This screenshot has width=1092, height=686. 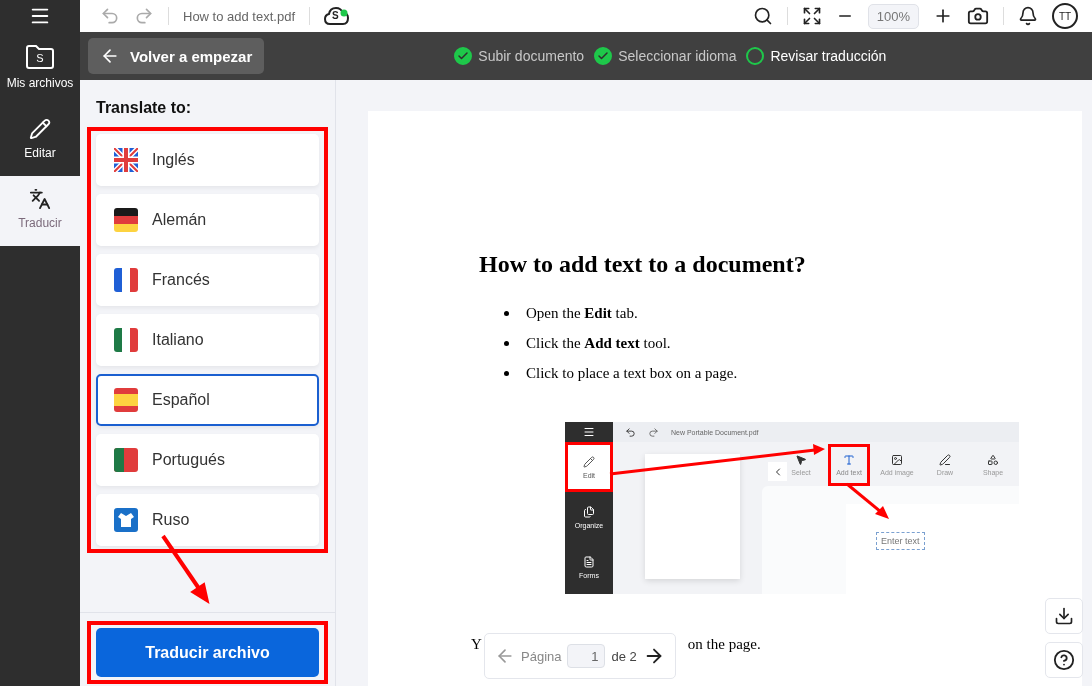 What do you see at coordinates (624, 656) in the screenshot?
I see `page-total: de 2` at bounding box center [624, 656].